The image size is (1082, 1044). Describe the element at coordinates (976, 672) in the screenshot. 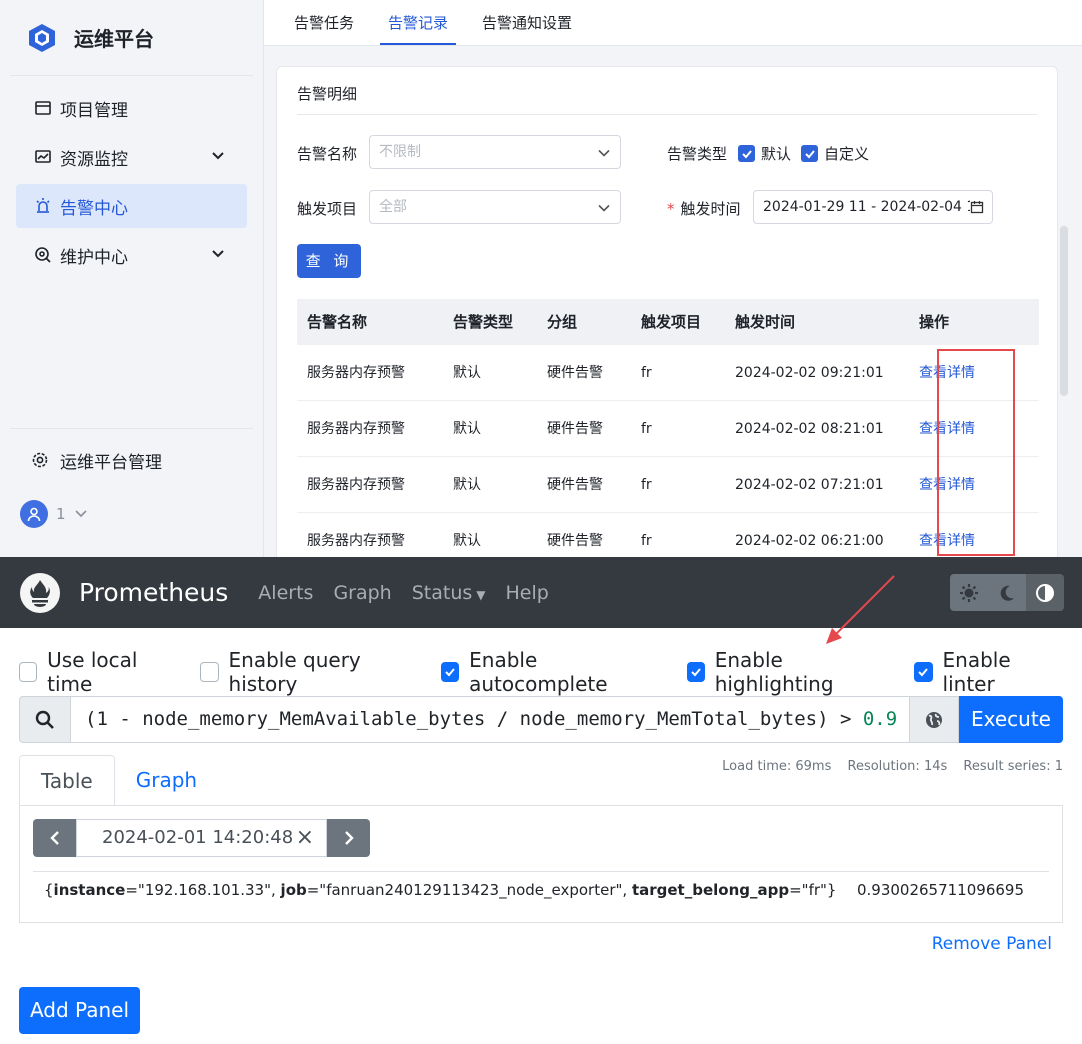

I see `option-label: Enable linter` at that location.